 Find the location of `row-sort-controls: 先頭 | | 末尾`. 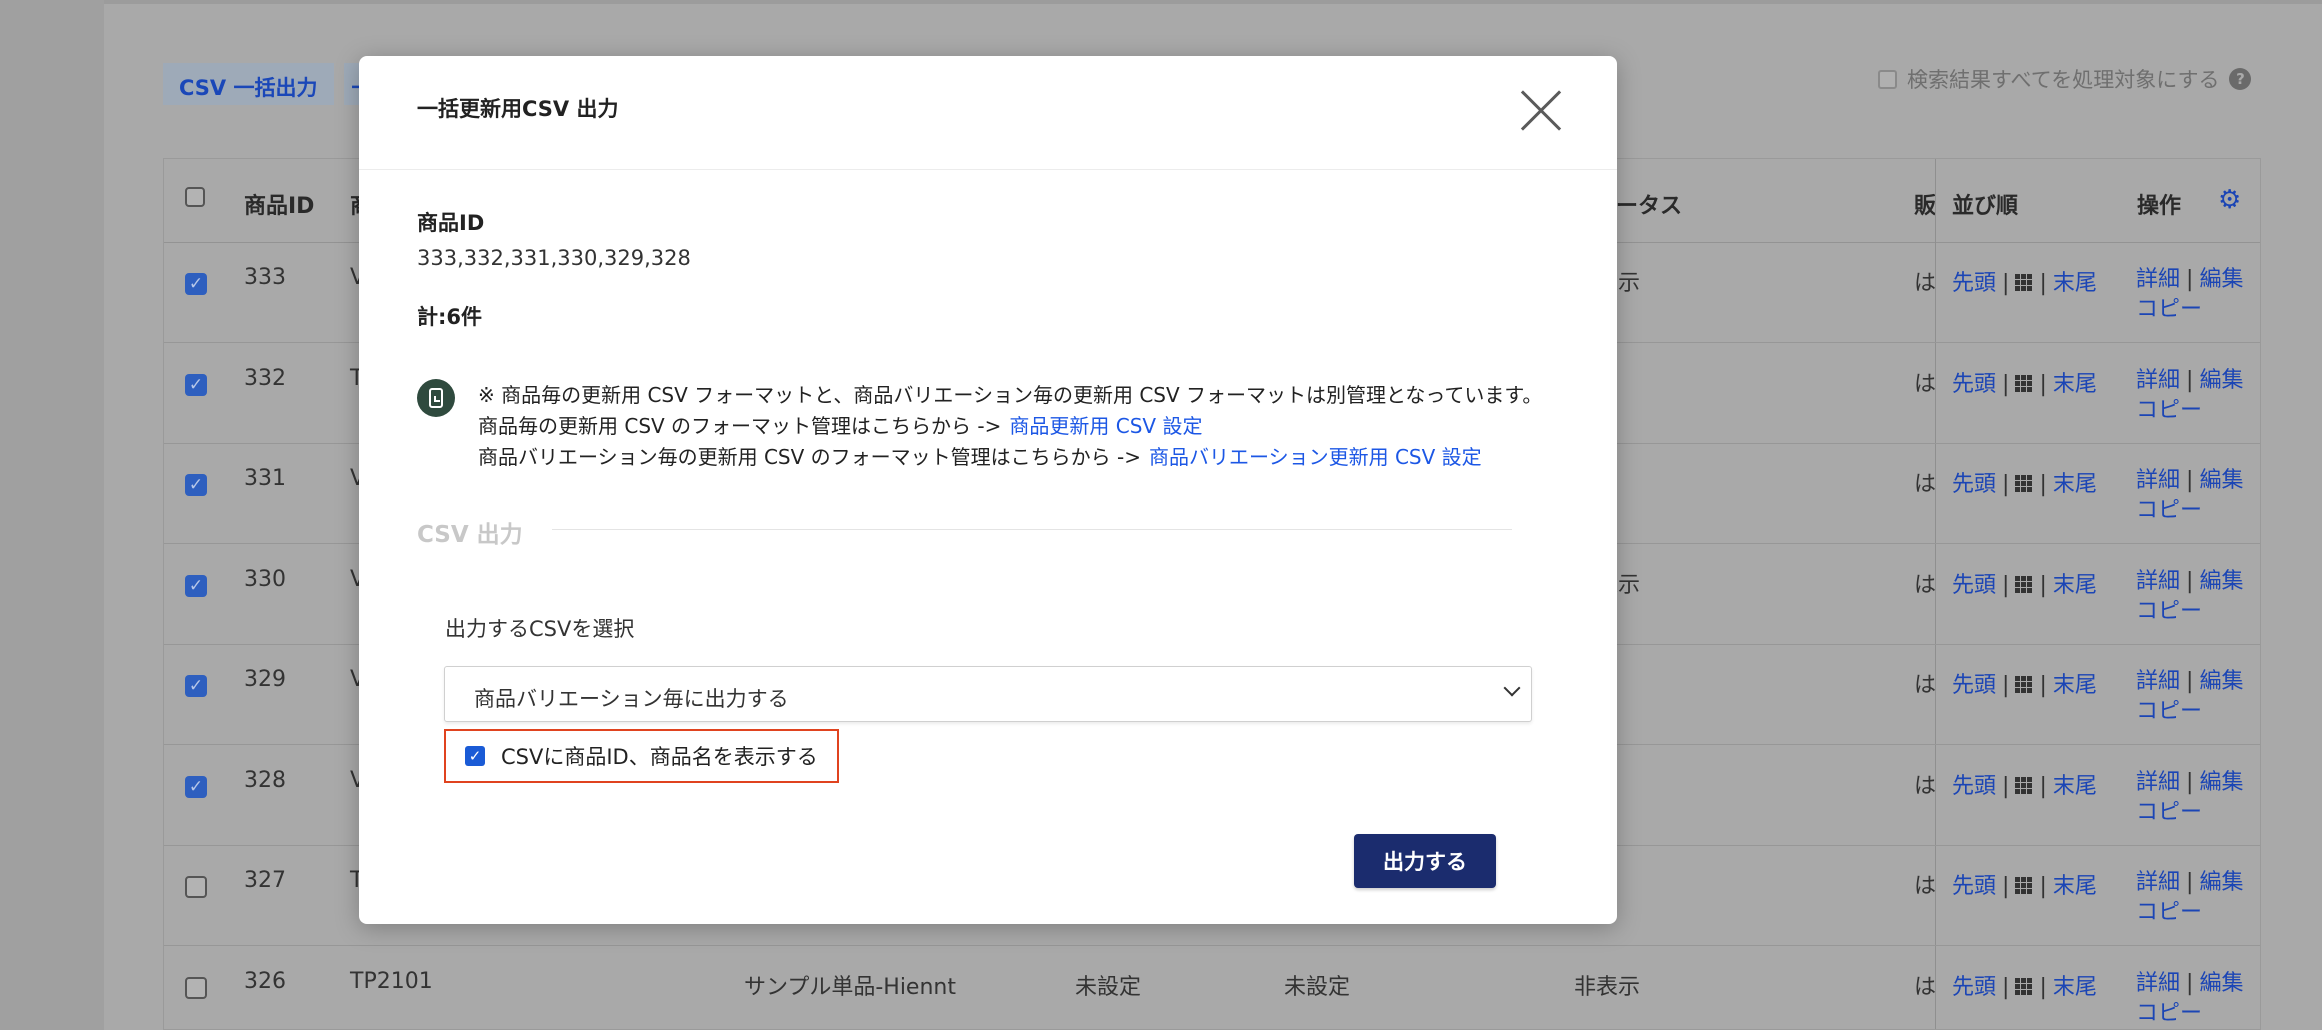

row-sort-controls: 先頭 | | 末尾 is located at coordinates (2024, 281).